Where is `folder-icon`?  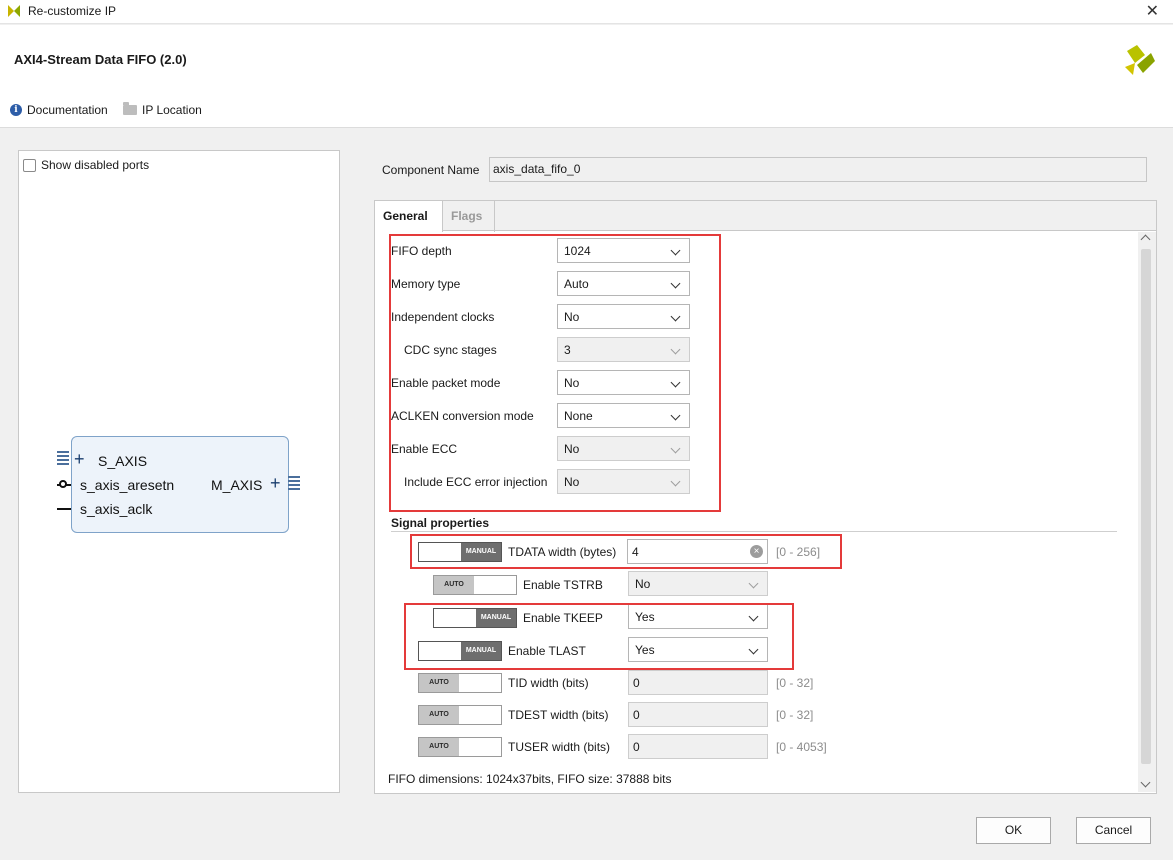
folder-icon is located at coordinates (130, 108).